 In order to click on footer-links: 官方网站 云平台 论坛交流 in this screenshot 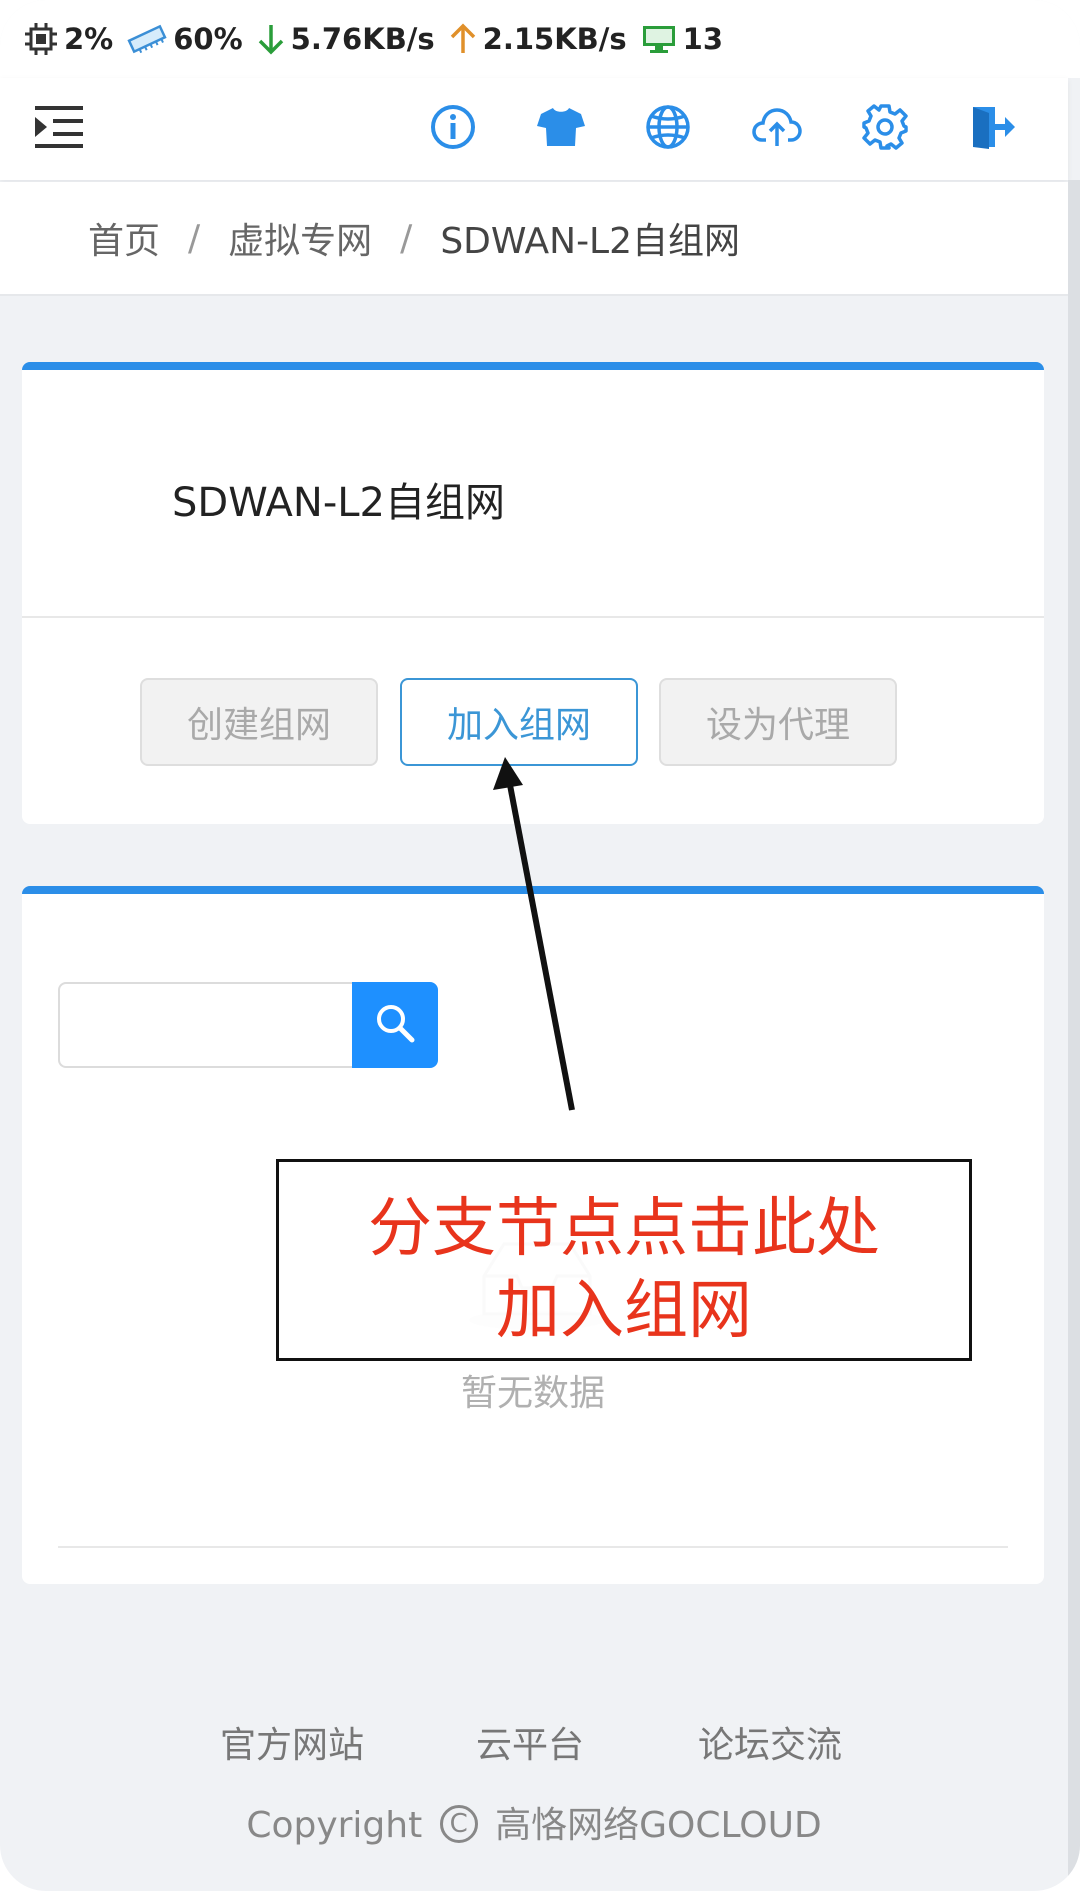, I will do `click(534, 1741)`.